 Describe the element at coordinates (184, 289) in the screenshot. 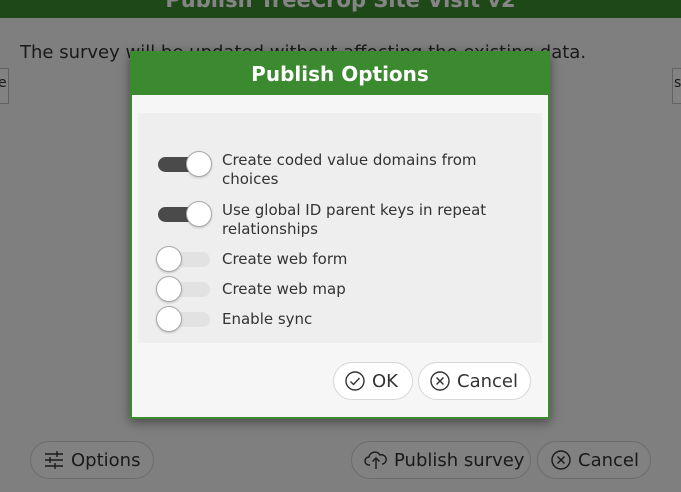

I see `web-map-toggle` at that location.